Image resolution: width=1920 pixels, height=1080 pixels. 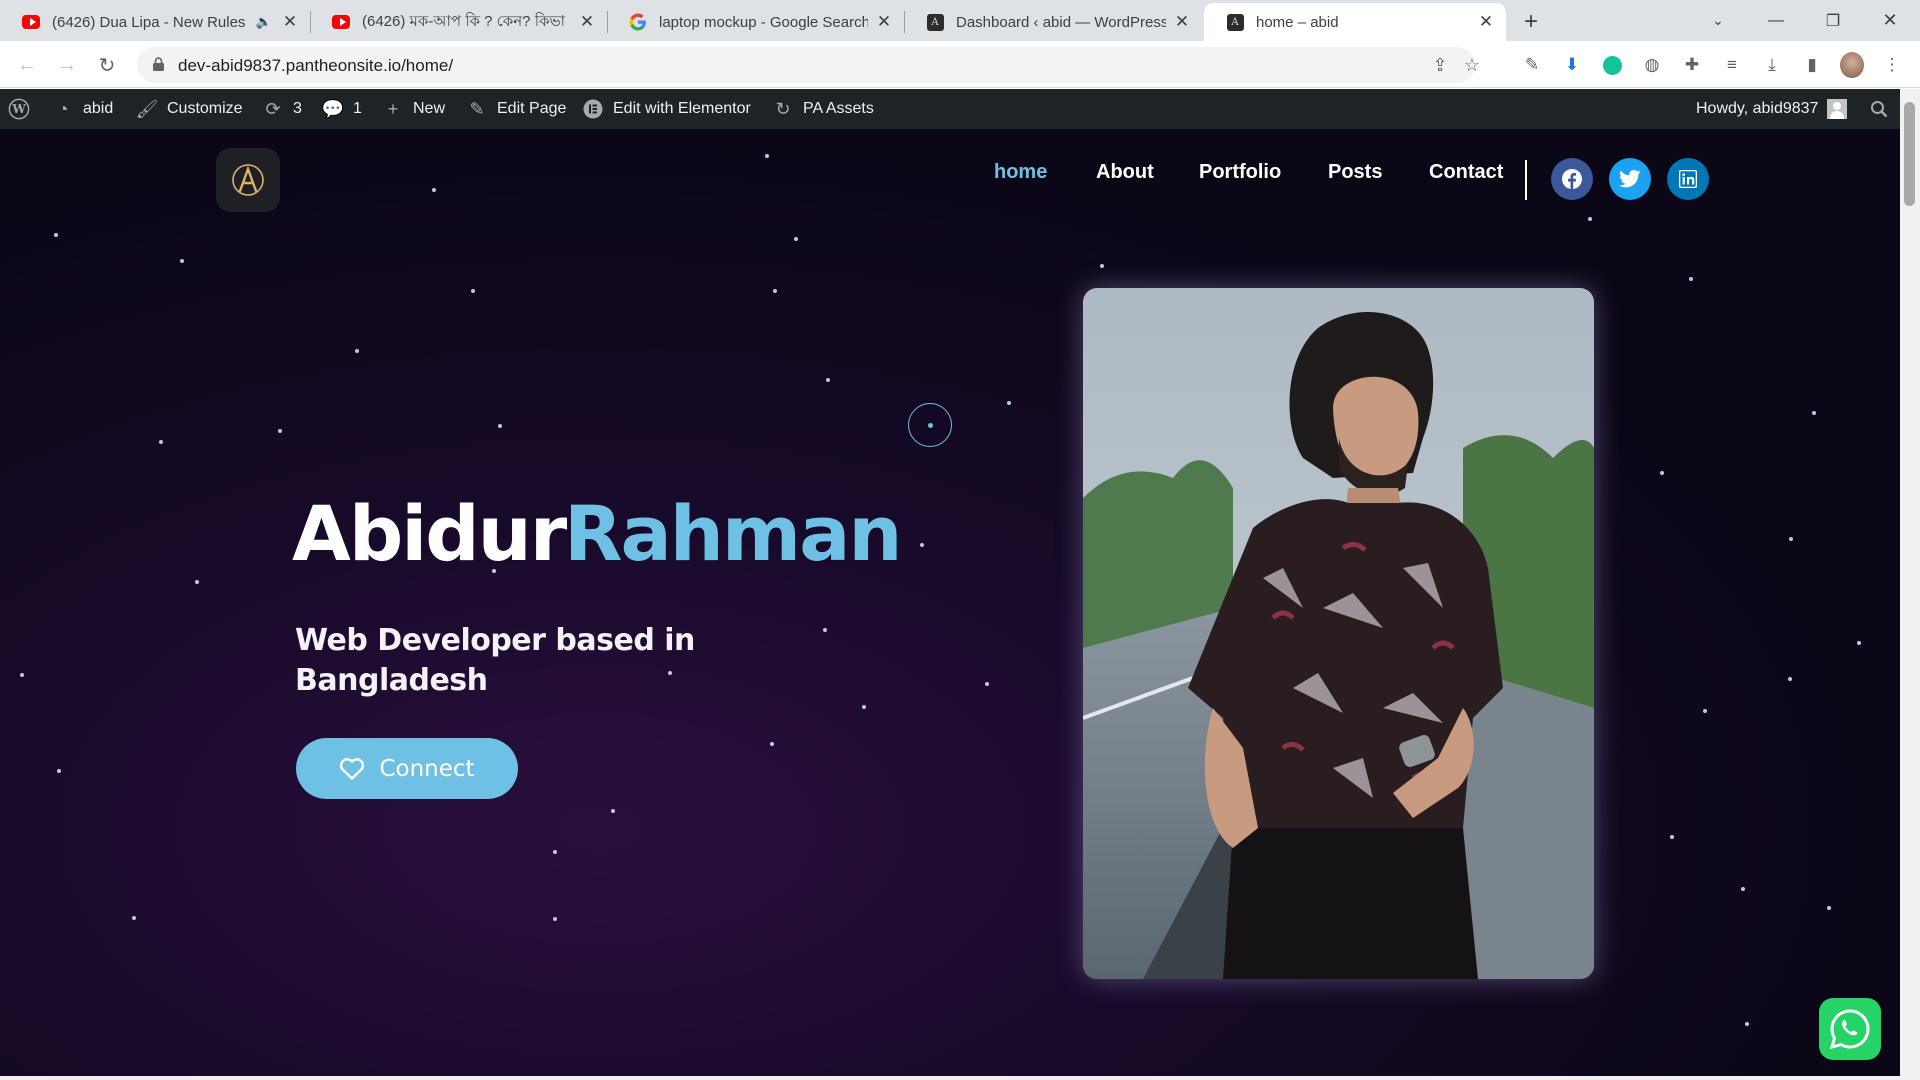 I want to click on tab-mockup-video: (6426) মক-আপ কি ? কেন? কিভা ✕, so click(x=458, y=22).